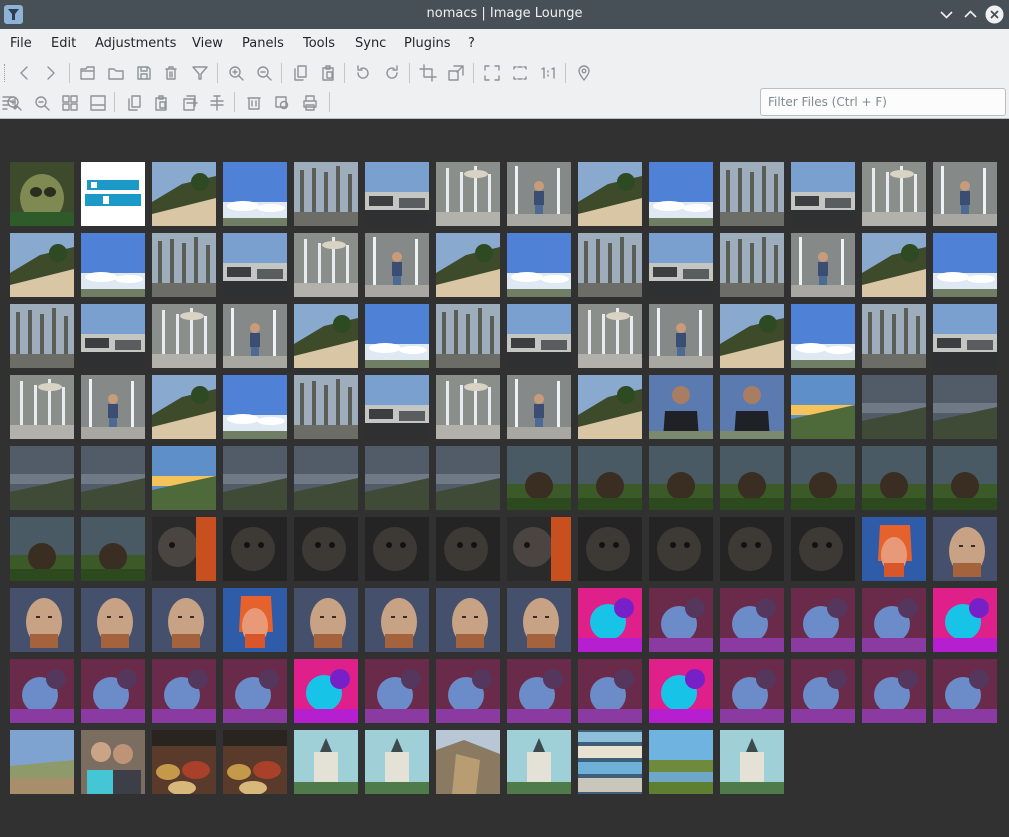  What do you see at coordinates (161, 103) in the screenshot?
I see `paste-icon` at bounding box center [161, 103].